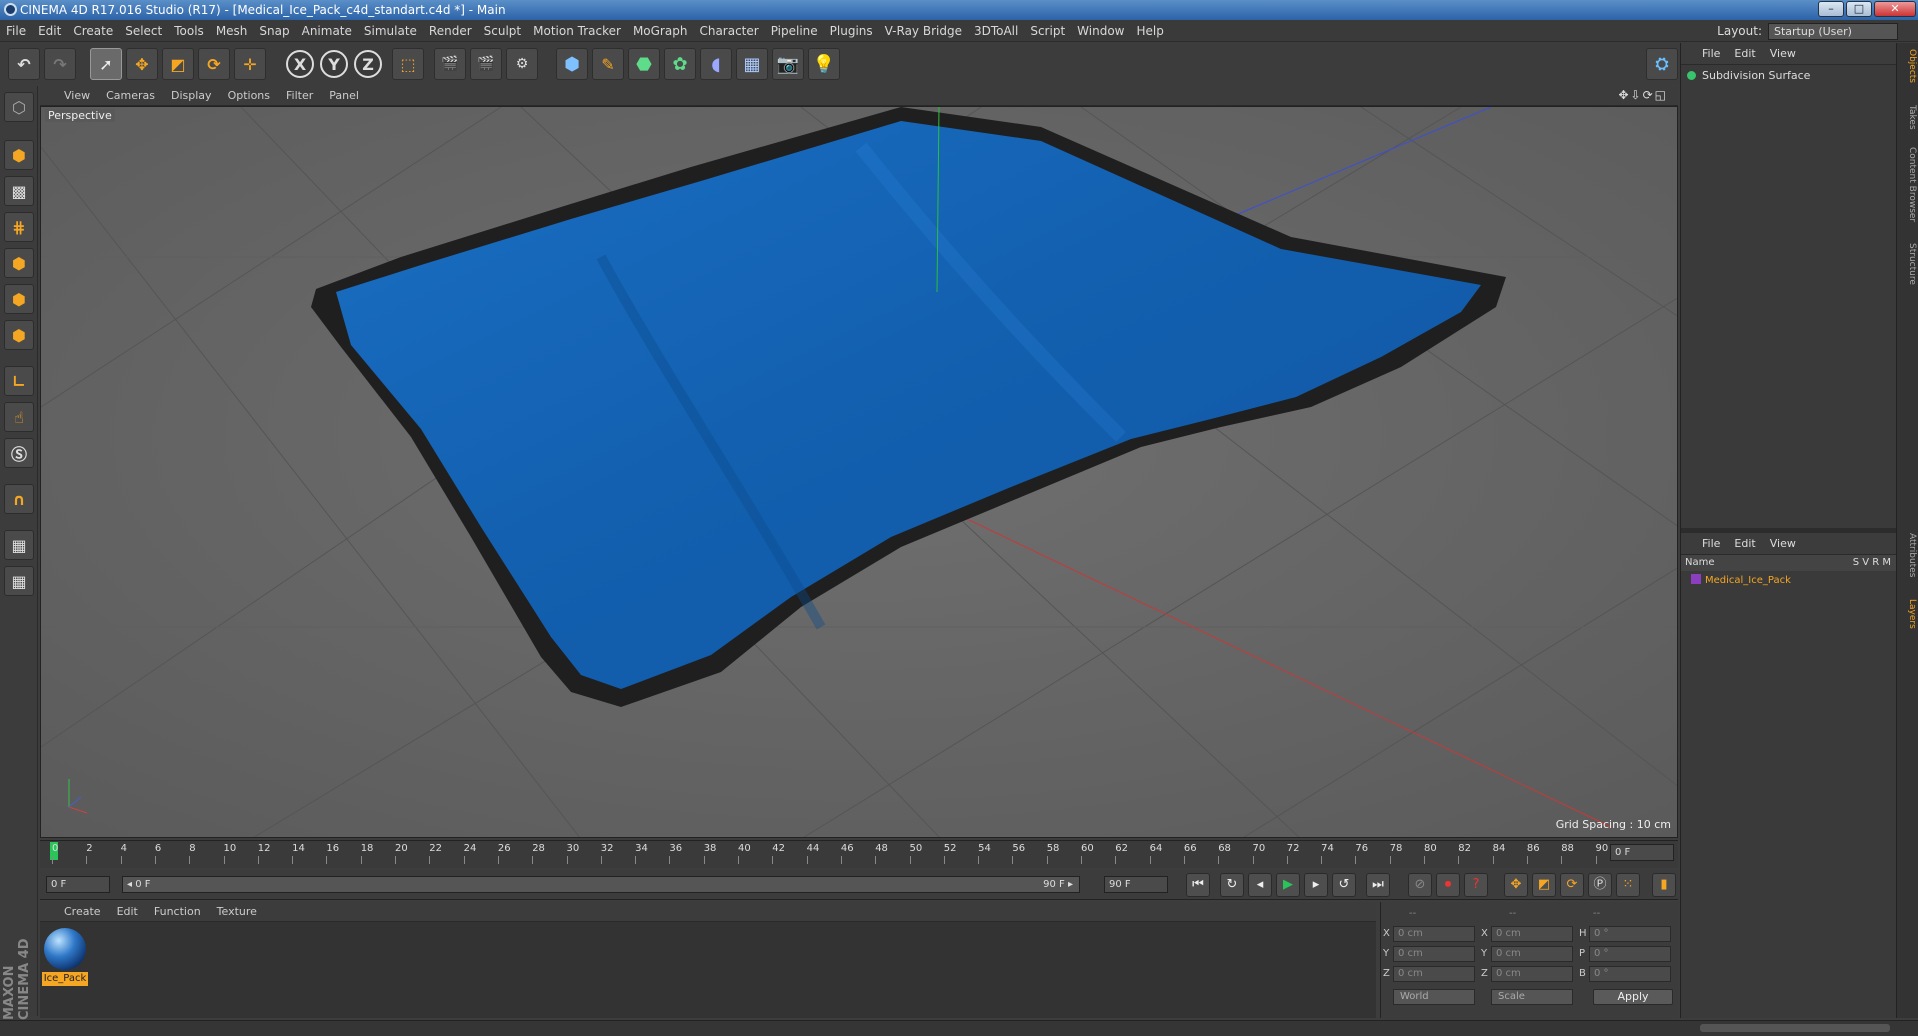 The width and height of the screenshot is (1918, 1036). I want to click on pos-z-field: 0 cm, so click(1434, 974).